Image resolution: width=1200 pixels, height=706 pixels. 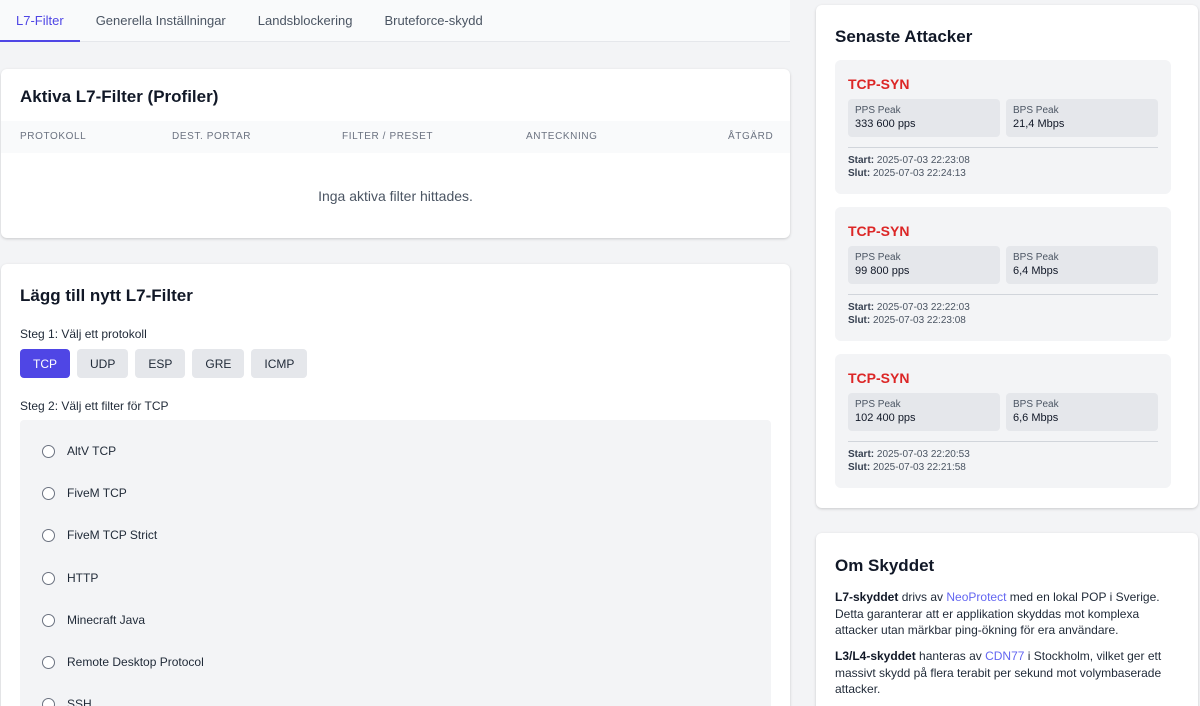 What do you see at coordinates (1082, 118) in the screenshot?
I see `bps-peak-metric: BPS Peak 21,4 Mbps` at bounding box center [1082, 118].